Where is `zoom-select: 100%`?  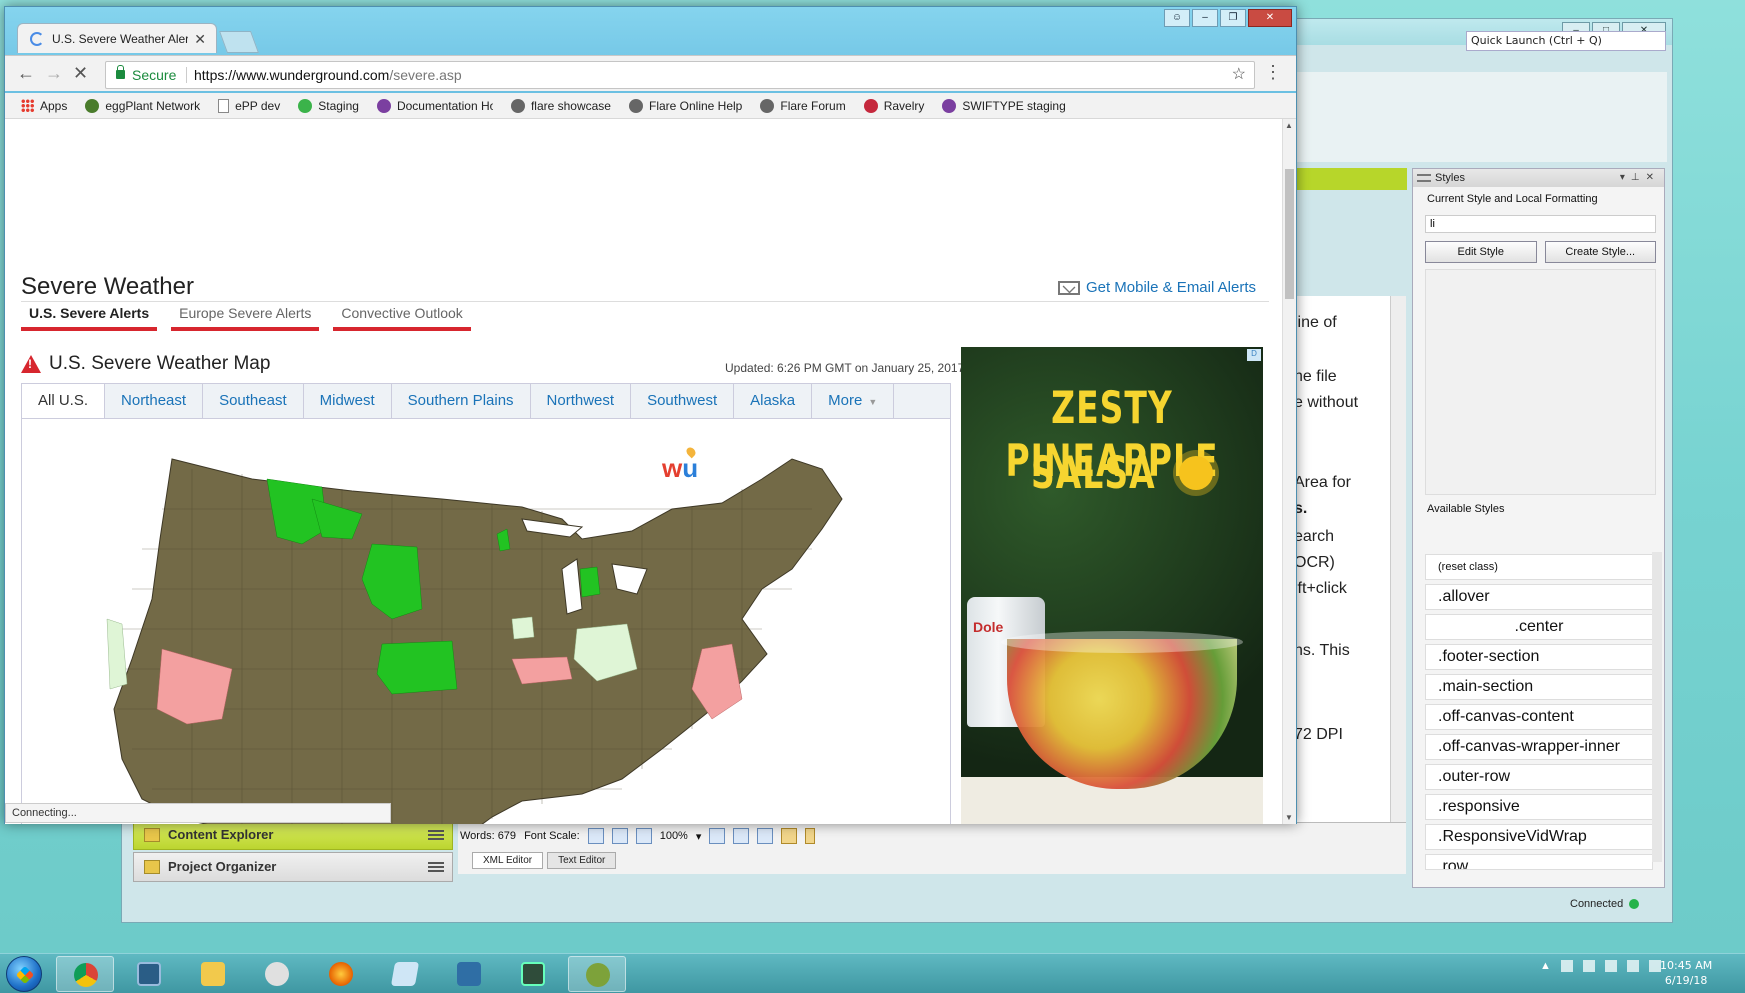 zoom-select: 100% is located at coordinates (674, 836).